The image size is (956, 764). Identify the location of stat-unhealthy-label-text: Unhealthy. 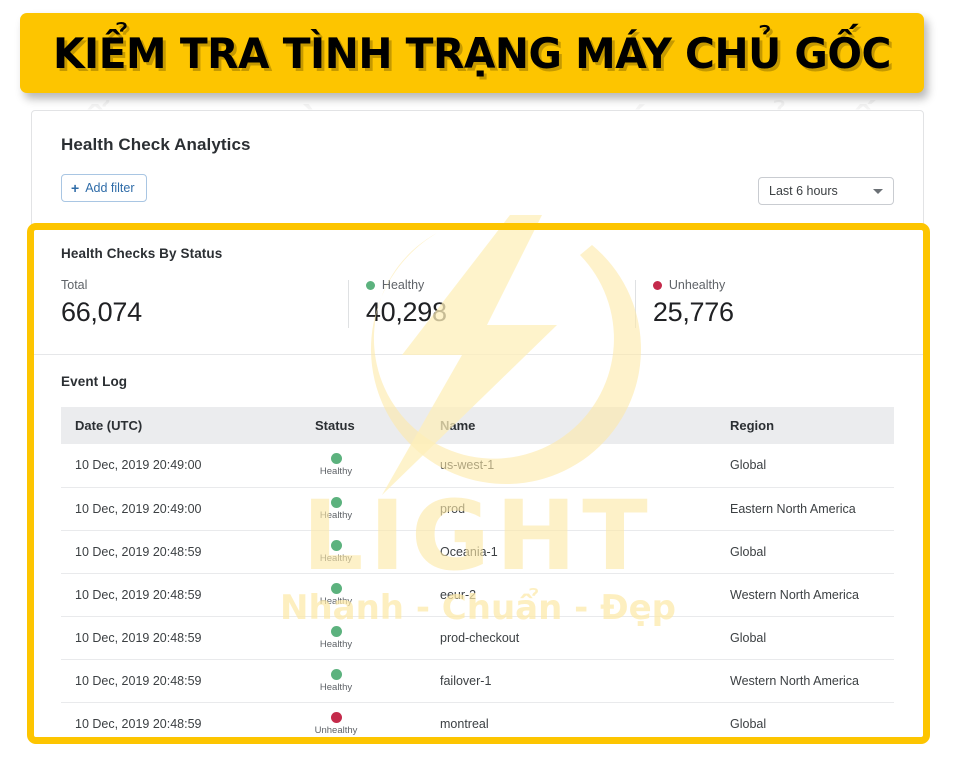
(697, 285).